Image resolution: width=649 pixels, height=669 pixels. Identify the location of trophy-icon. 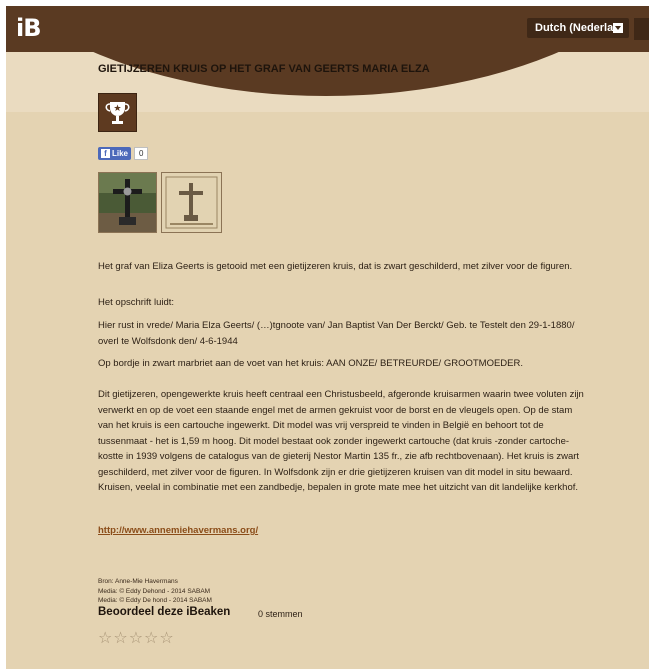
(117, 112).